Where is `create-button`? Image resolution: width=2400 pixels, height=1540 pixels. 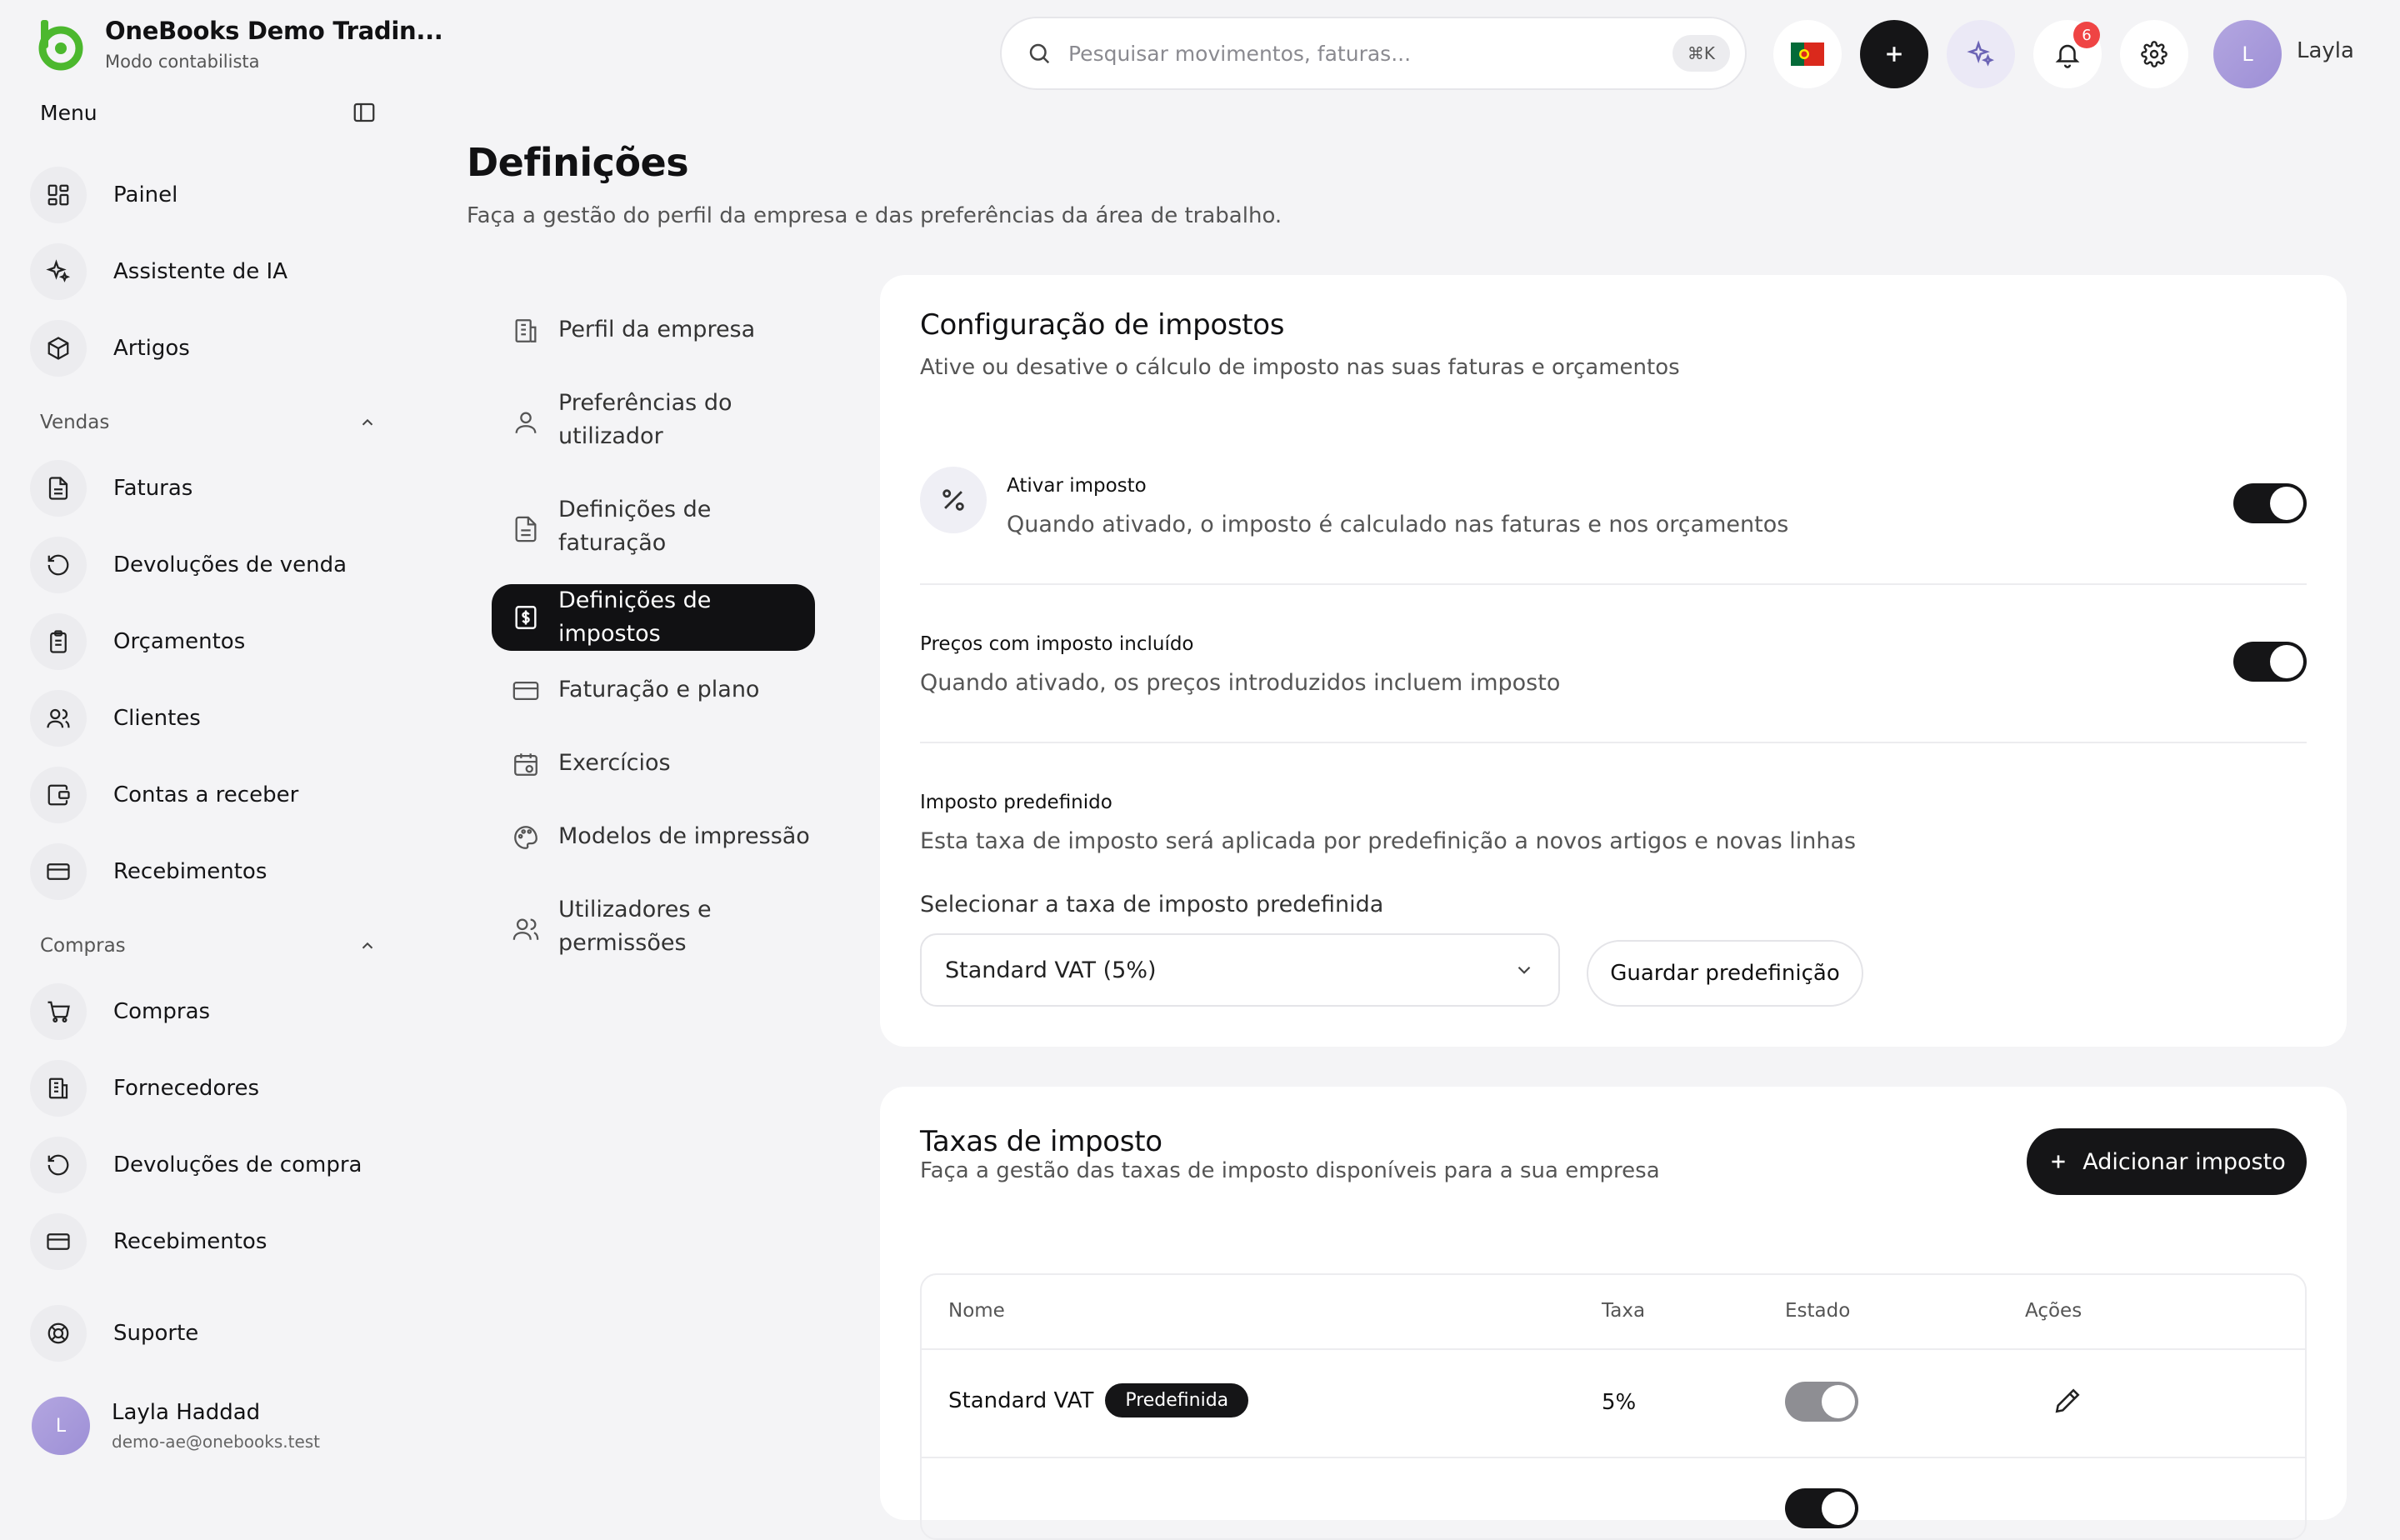
create-button is located at coordinates (1894, 54).